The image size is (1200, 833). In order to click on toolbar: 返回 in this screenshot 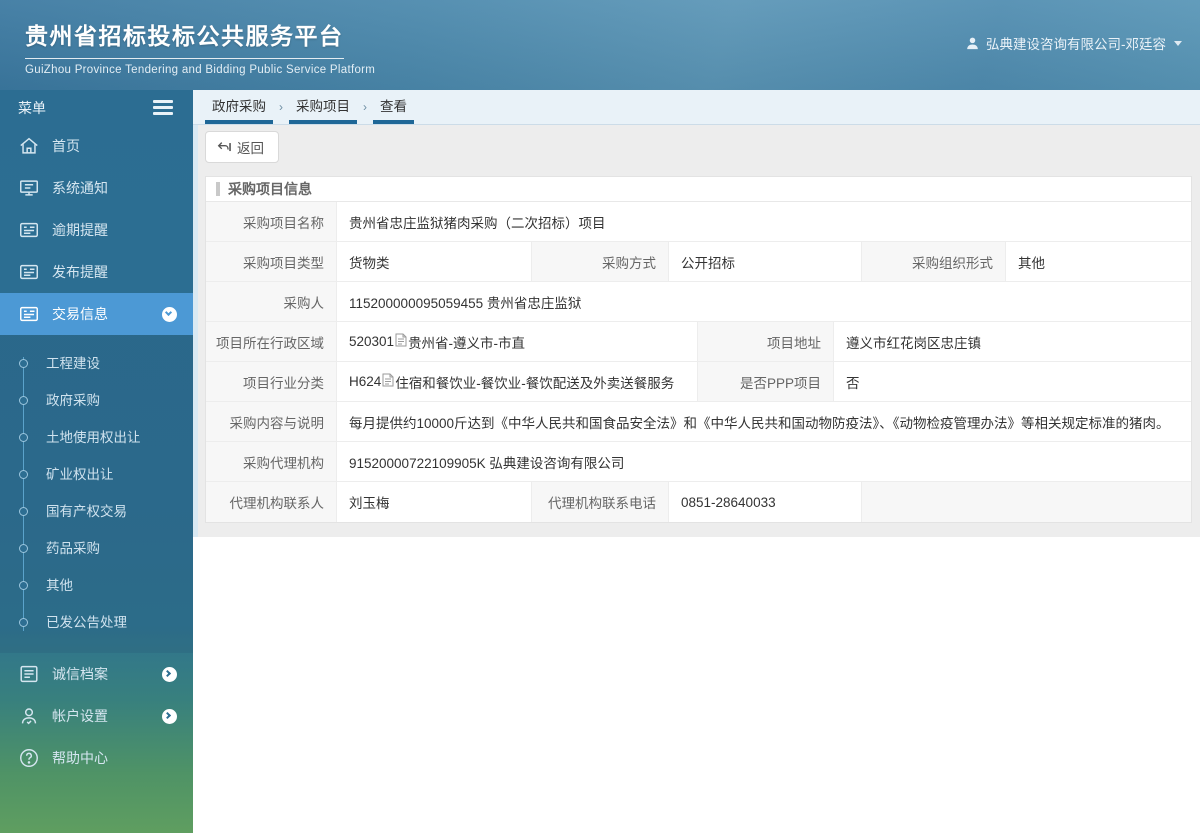, I will do `click(698, 153)`.